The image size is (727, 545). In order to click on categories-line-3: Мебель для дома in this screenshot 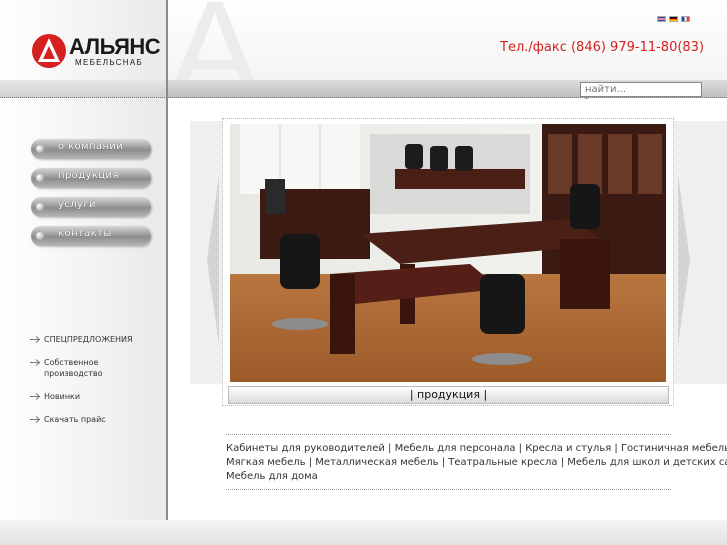, I will do `click(466, 477)`.